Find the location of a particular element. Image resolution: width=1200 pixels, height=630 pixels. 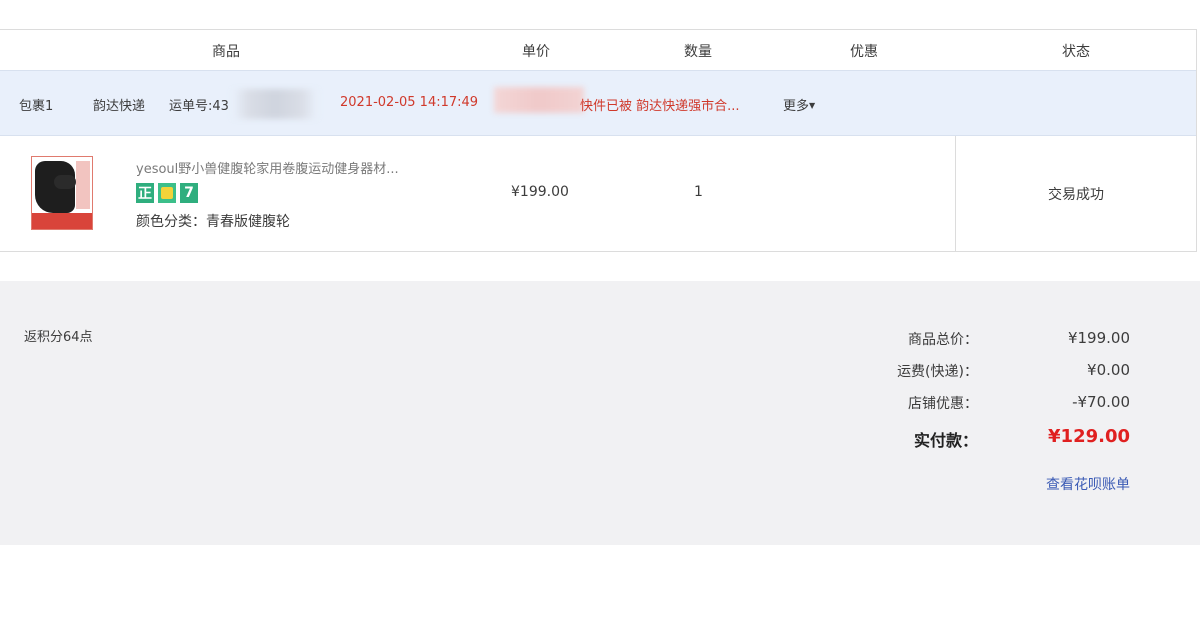

reward-points: 返积分64点 is located at coordinates (58, 337).